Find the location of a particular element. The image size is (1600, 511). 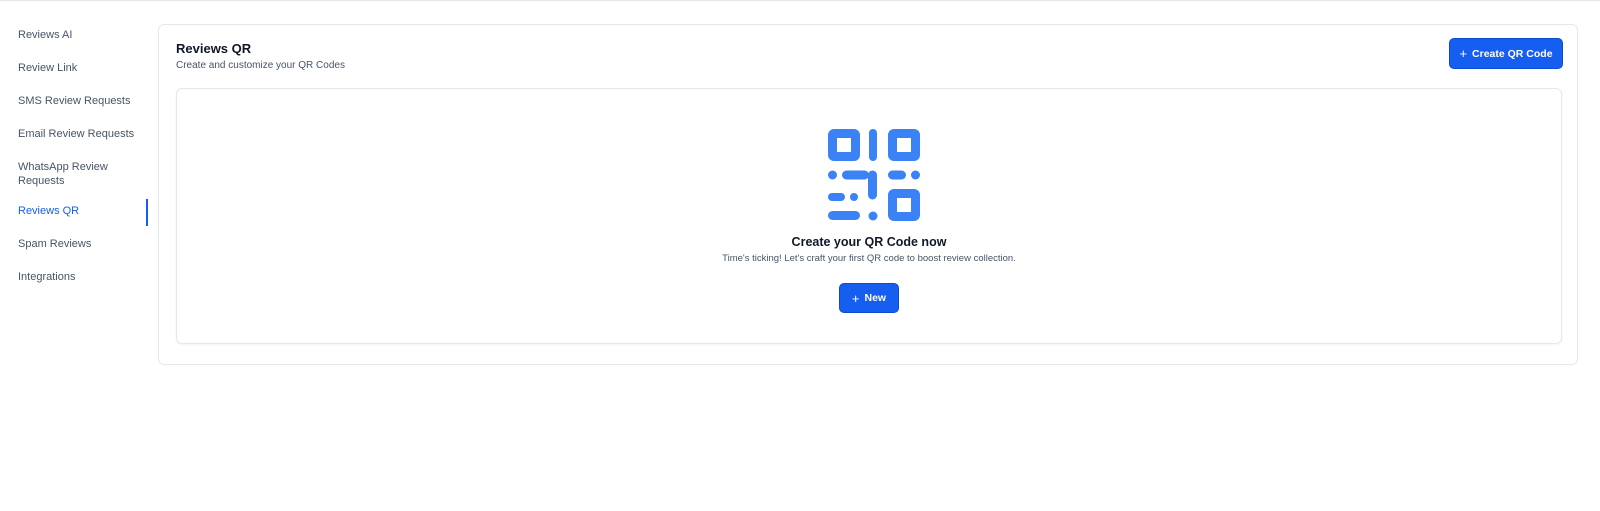

sidebar-item-email-review-requests: Email Review Requests is located at coordinates (74, 135).